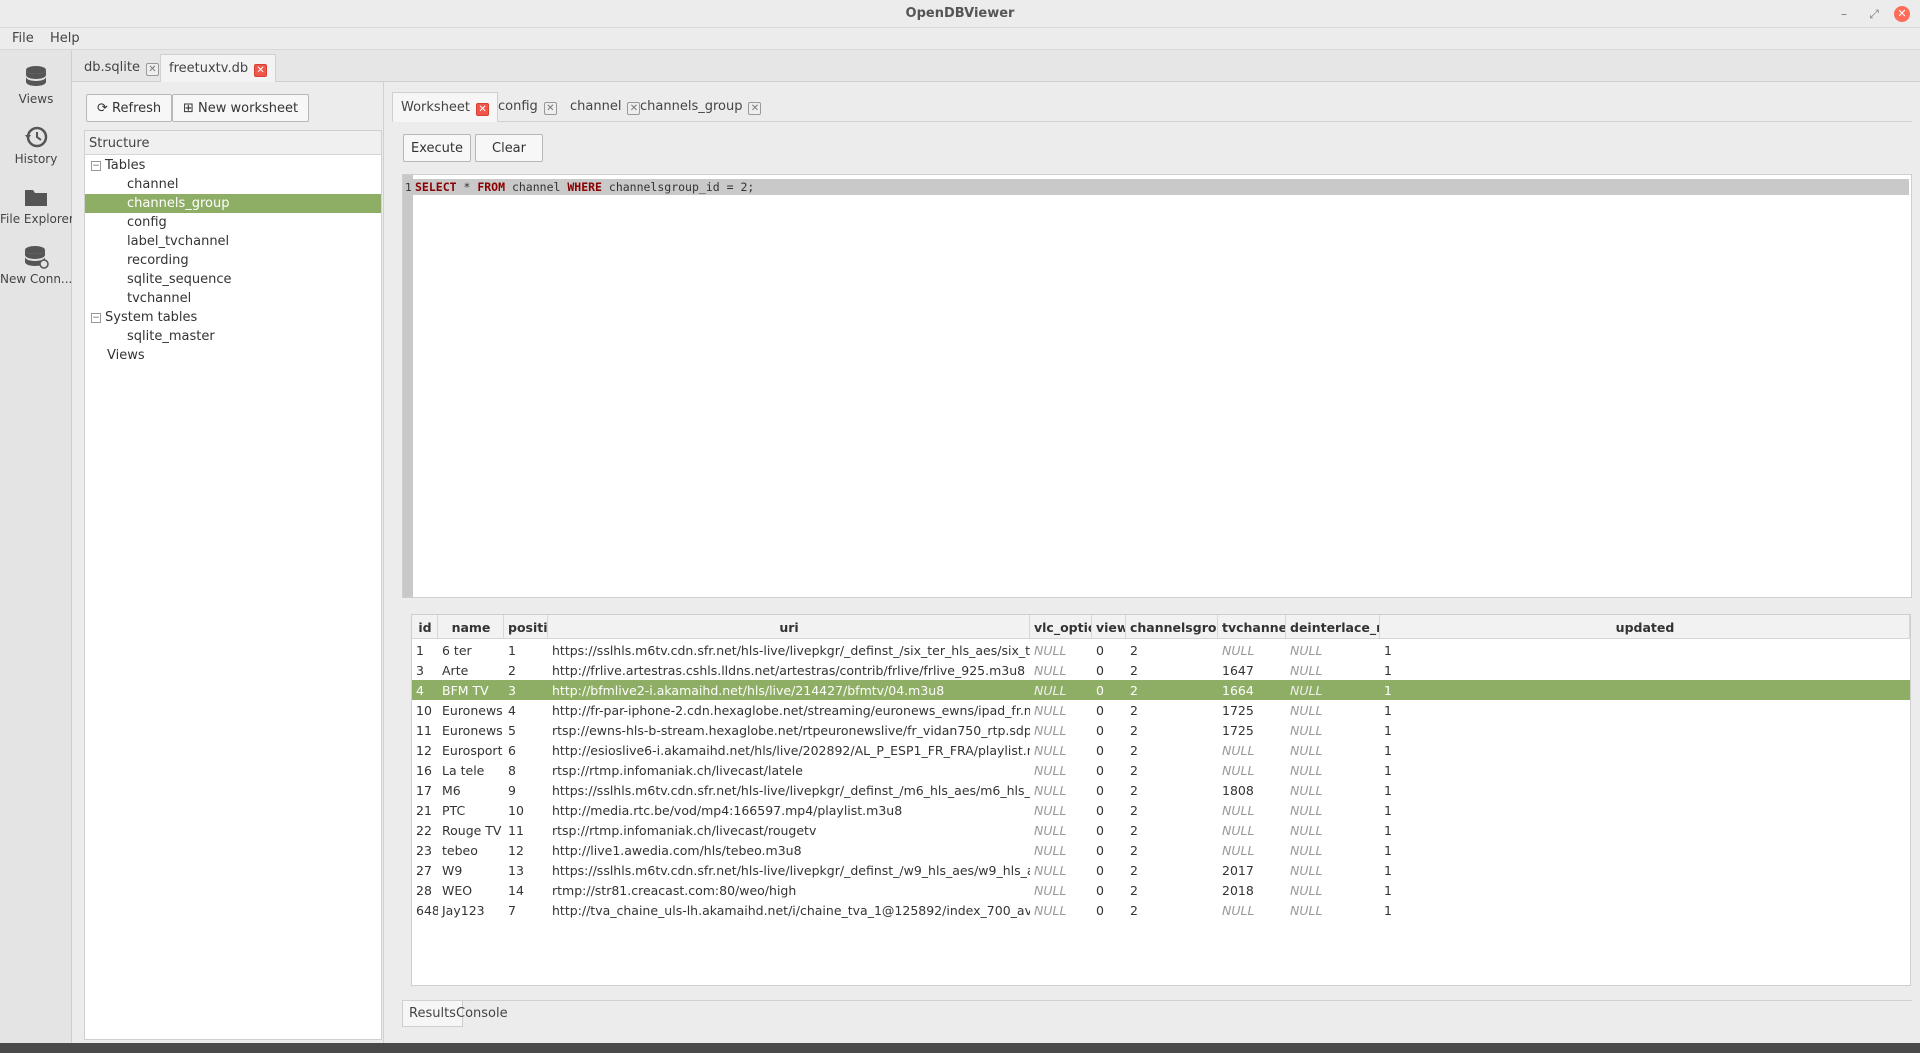 The image size is (1920, 1053). I want to click on cell-position: 2, so click(526, 670).